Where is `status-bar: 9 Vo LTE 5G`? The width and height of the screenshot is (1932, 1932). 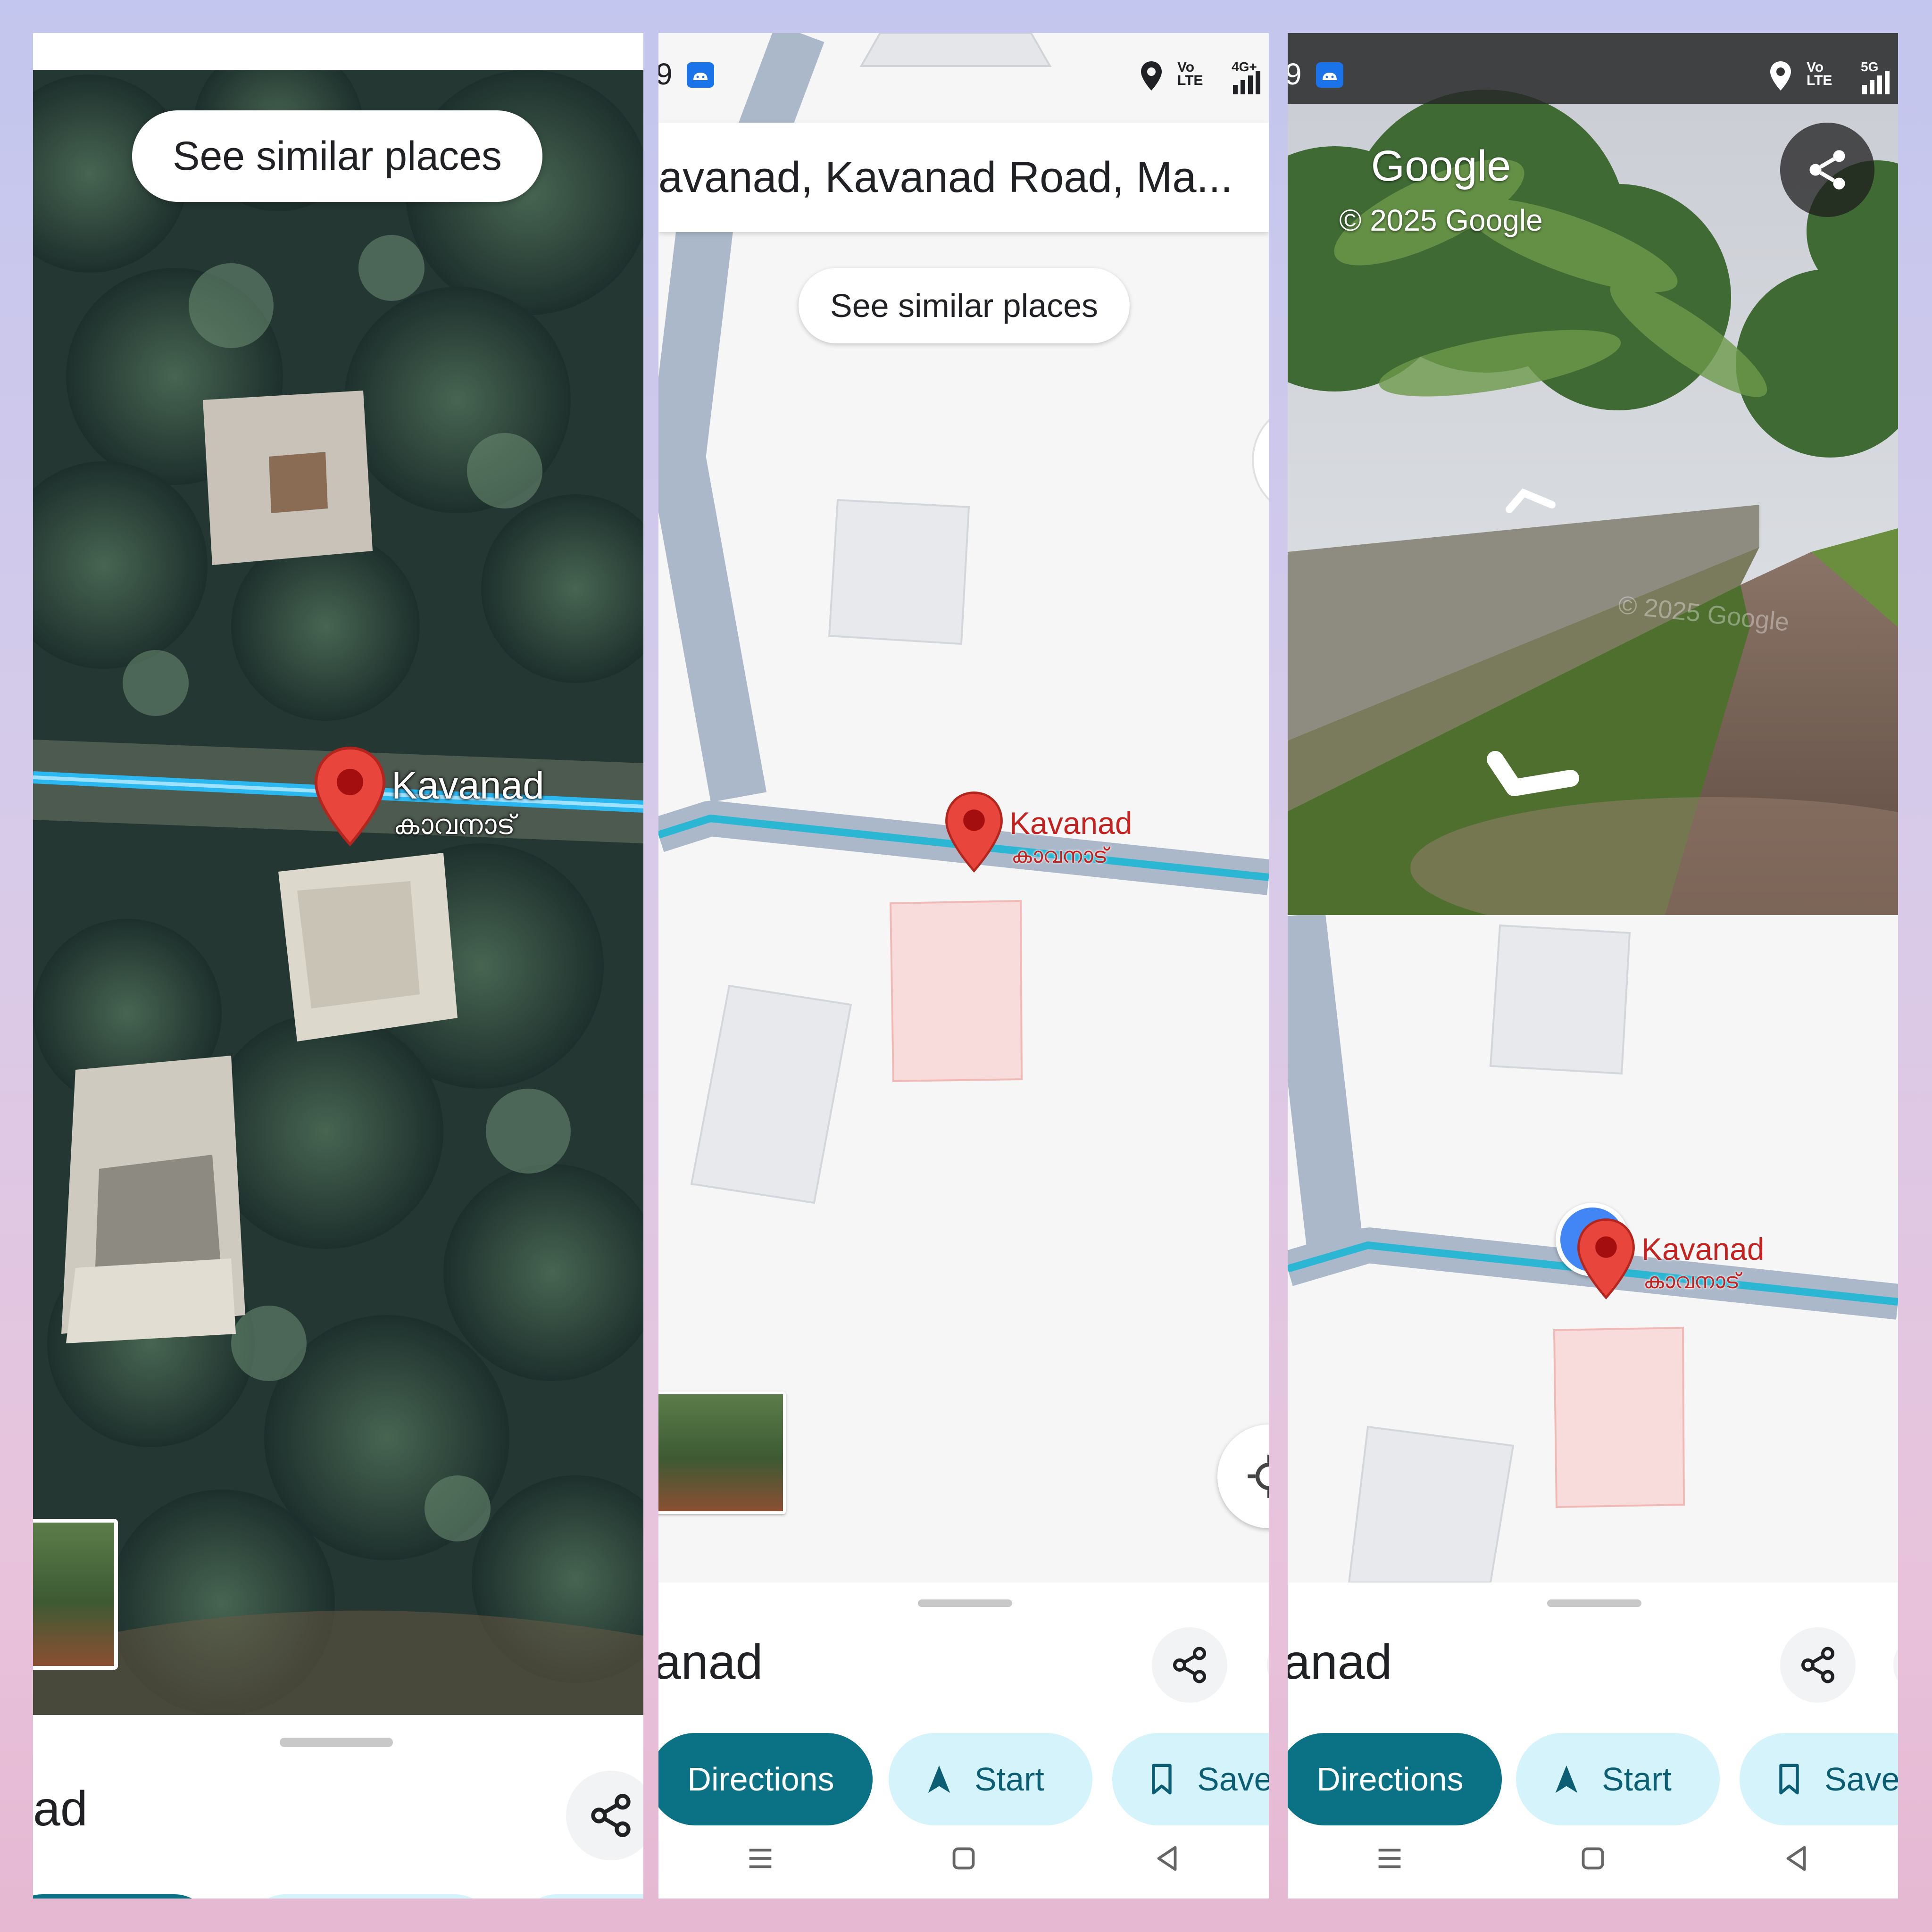
status-bar: 9 Vo LTE 5G is located at coordinates (1593, 77).